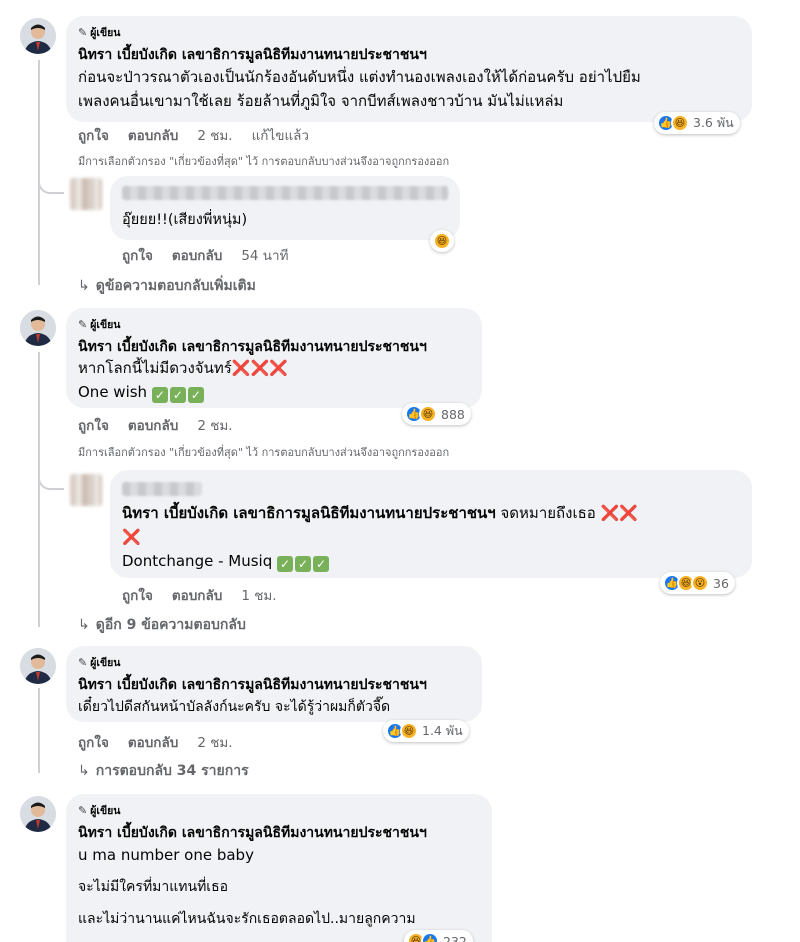  I want to click on reply-actions: ถูกใจ ตอบกลับ 1 ชม., so click(209, 595).